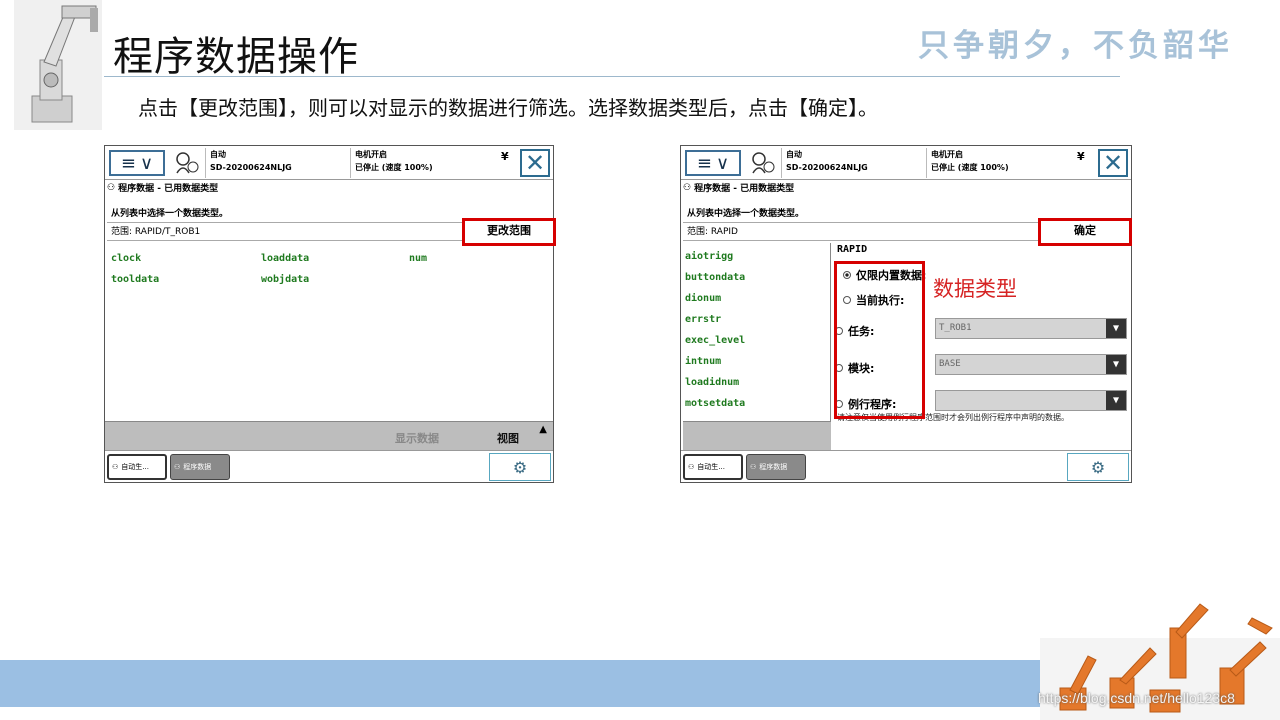  Describe the element at coordinates (508, 438) in the screenshot. I see `view-button: 视图` at that location.